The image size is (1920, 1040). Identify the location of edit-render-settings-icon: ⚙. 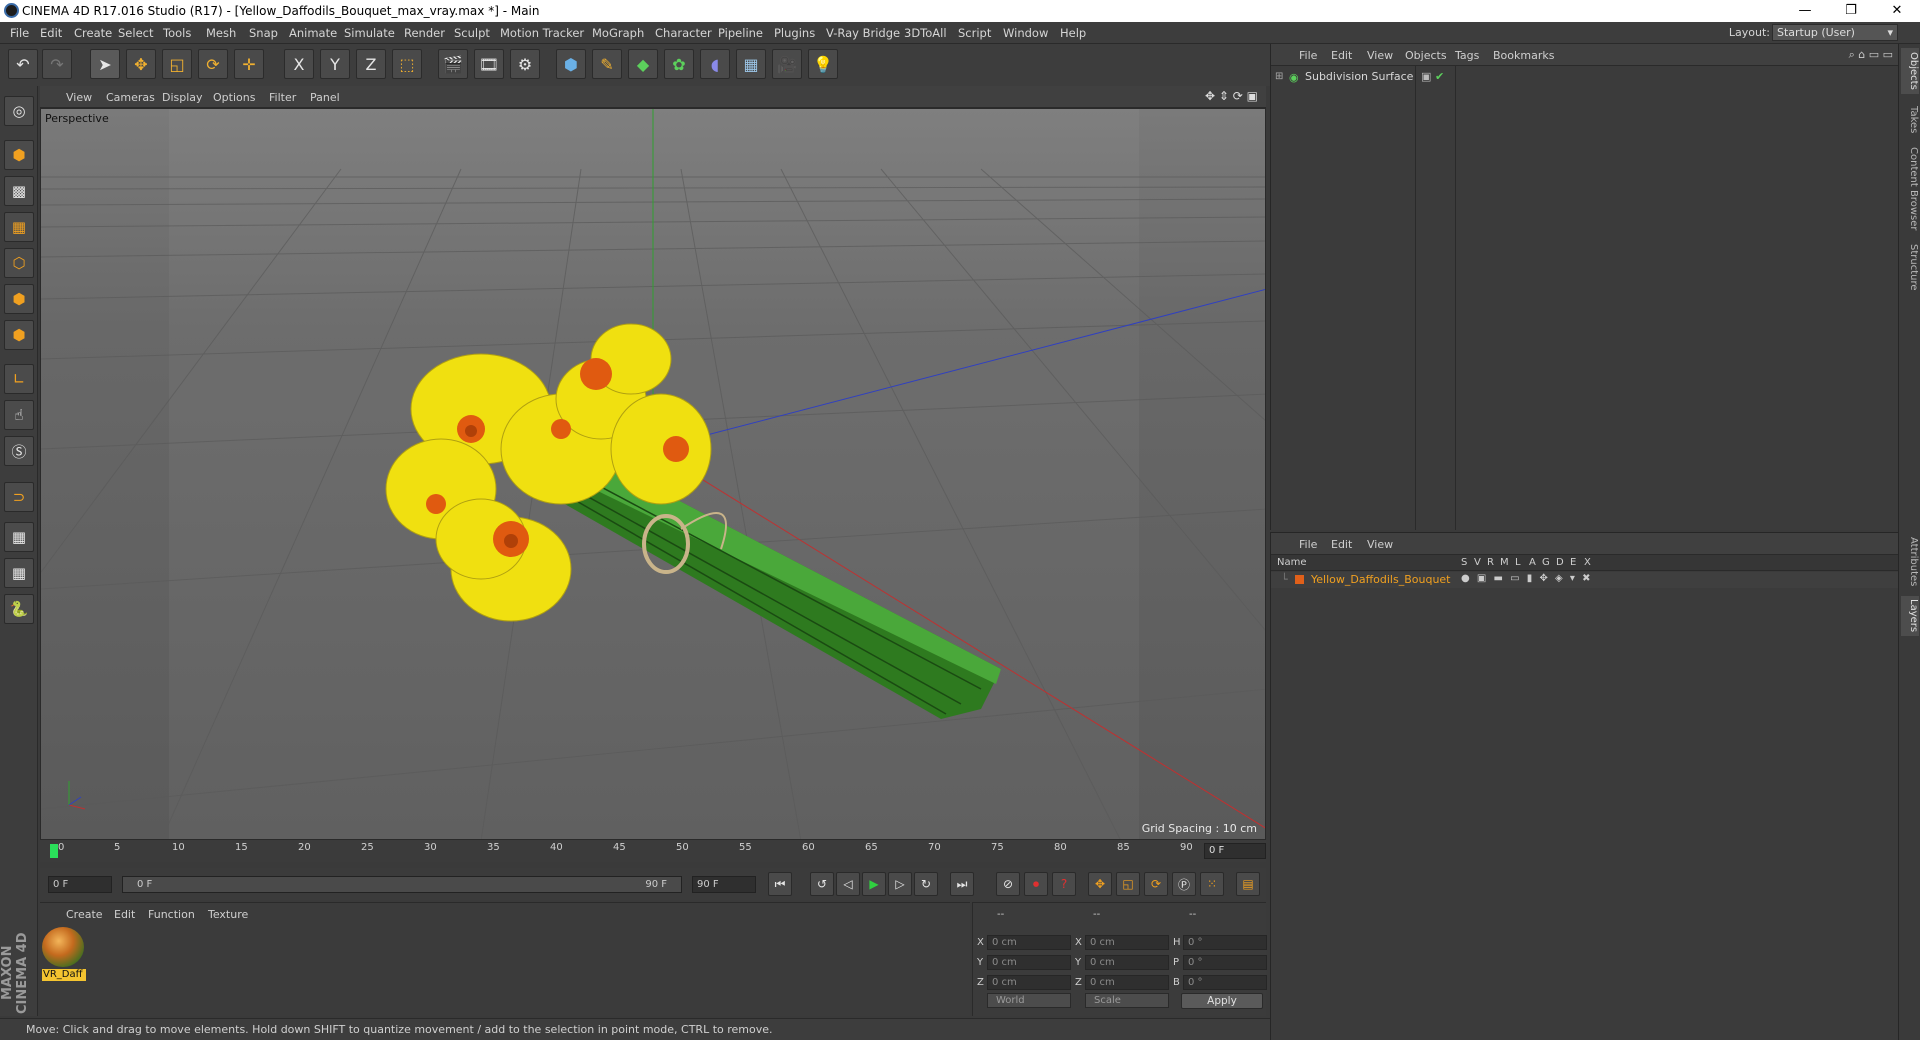
(525, 64).